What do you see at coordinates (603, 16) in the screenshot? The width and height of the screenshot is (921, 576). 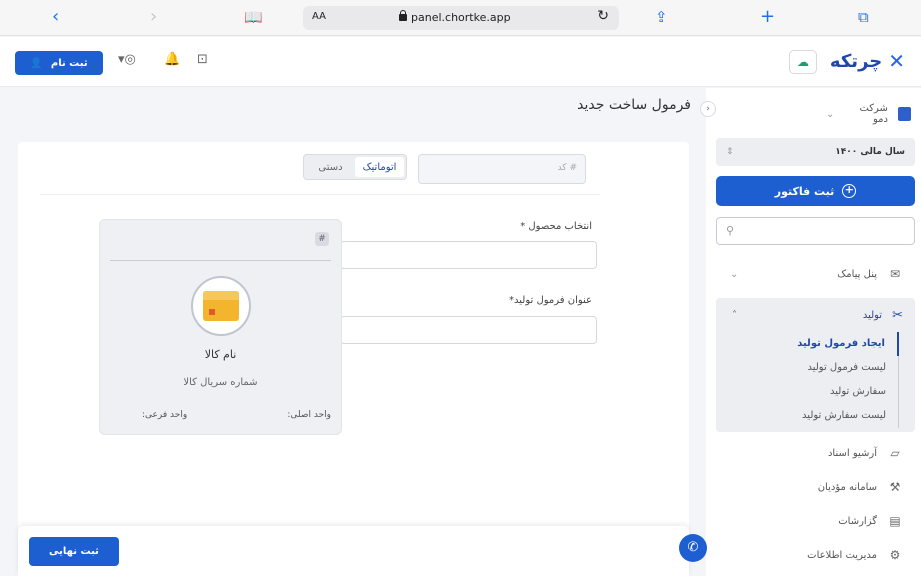 I see `reload-icon: ↻` at bounding box center [603, 16].